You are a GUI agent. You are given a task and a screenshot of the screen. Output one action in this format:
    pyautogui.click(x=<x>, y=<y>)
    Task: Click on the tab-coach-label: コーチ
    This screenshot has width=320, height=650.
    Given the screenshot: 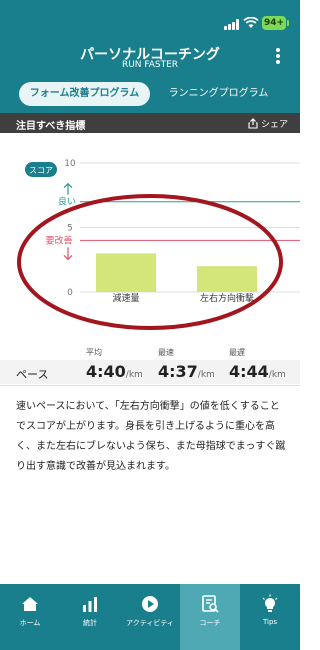 What is the action you would take?
    pyautogui.click(x=210, y=623)
    